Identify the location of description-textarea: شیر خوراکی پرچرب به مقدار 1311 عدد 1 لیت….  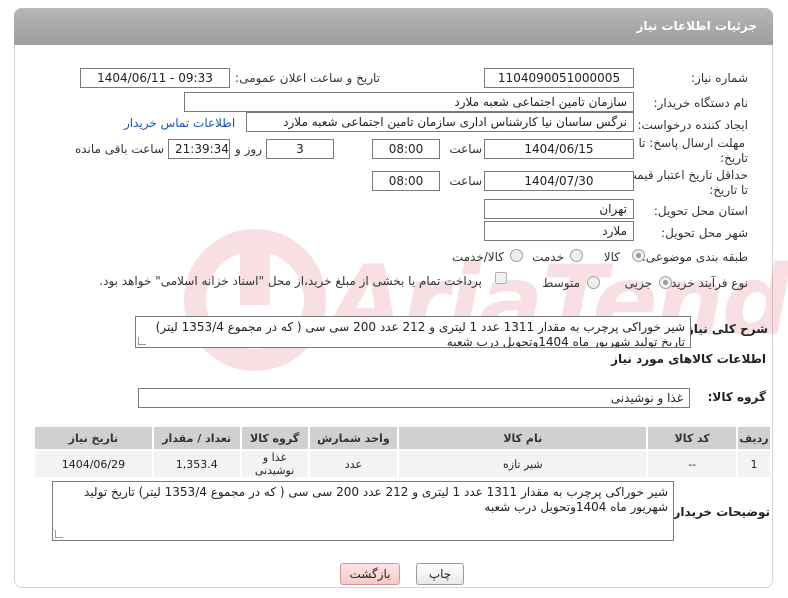
(413, 332).